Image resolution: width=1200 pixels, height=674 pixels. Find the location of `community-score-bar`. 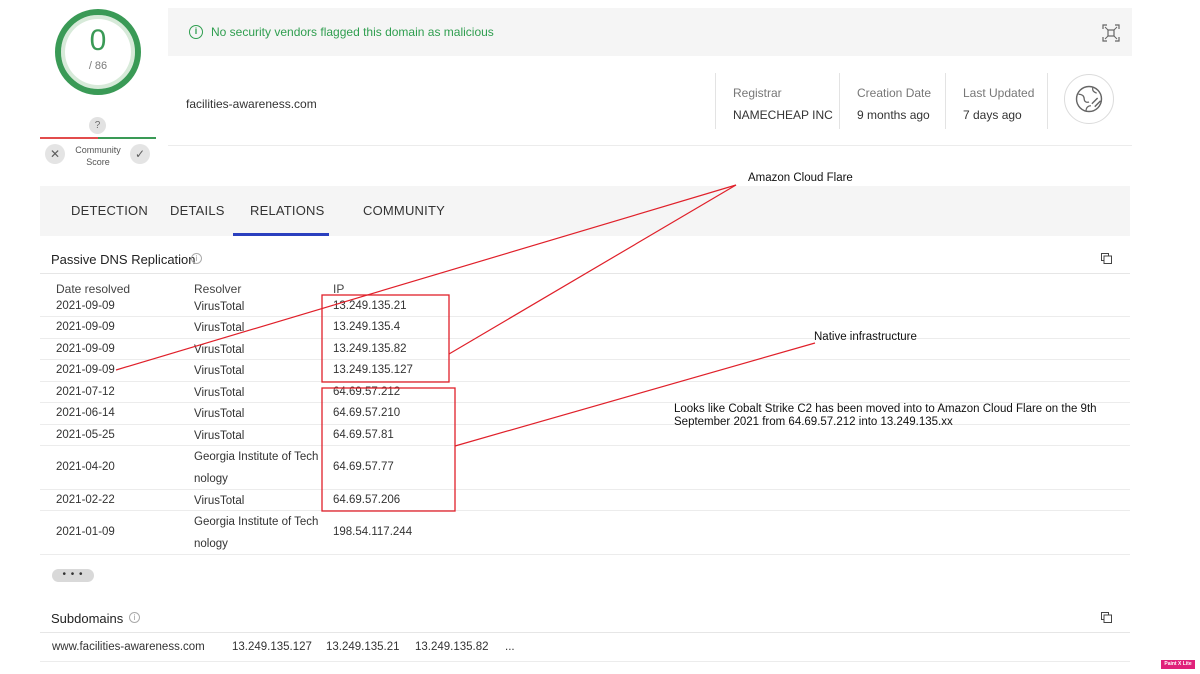

community-score-bar is located at coordinates (98, 138).